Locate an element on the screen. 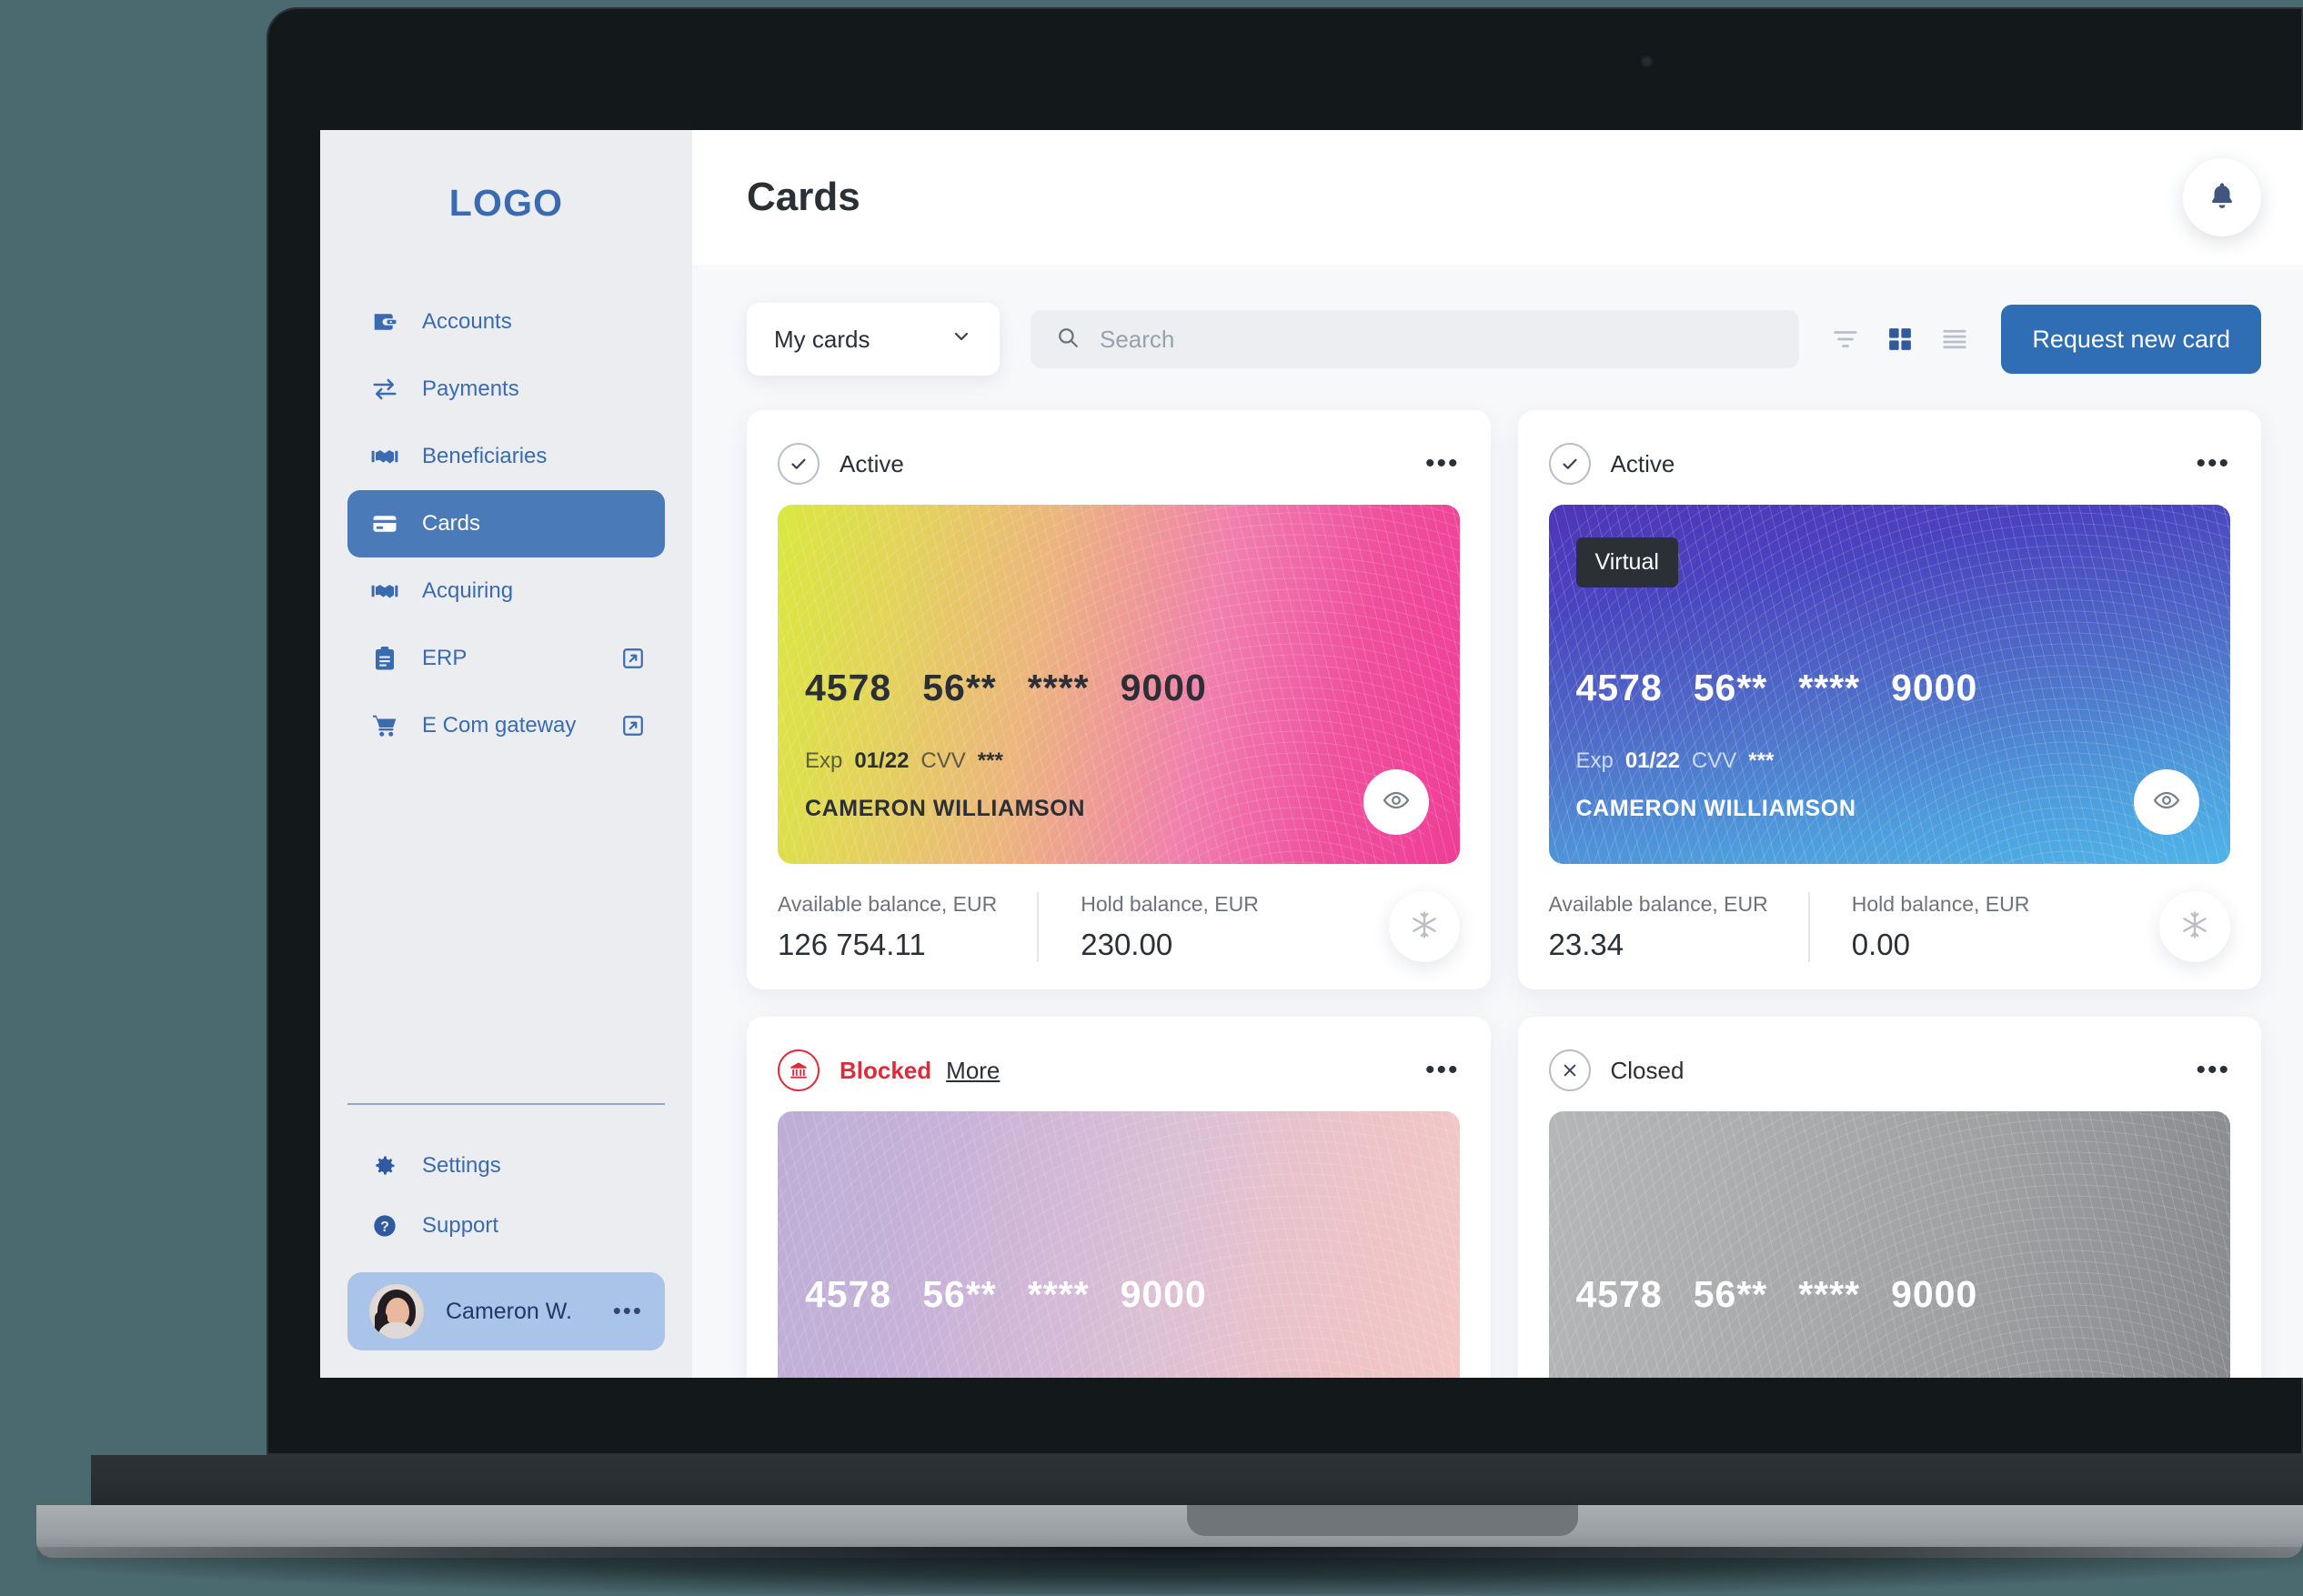 The height and width of the screenshot is (1596, 2303). card-panel: Closed ••• 4578 56** **** 9000 is located at coordinates (1889, 1197).